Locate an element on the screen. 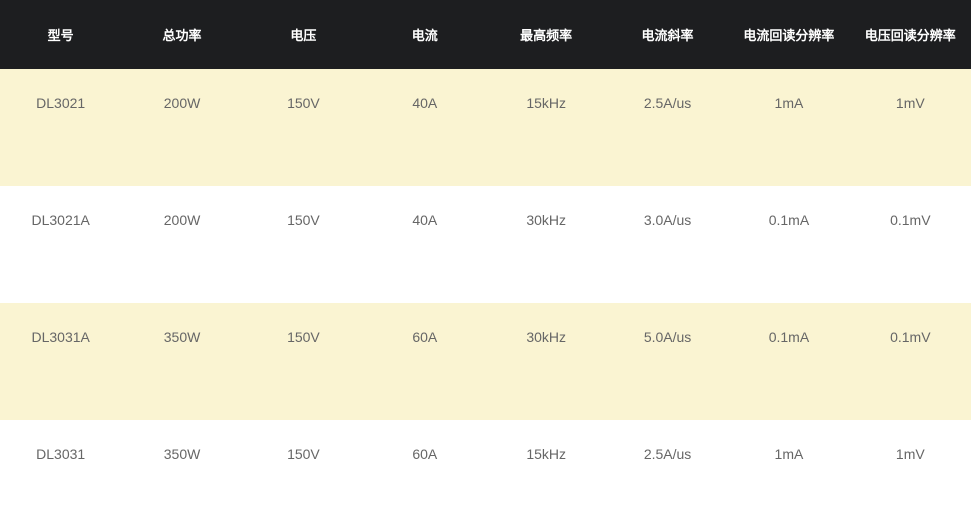 The width and height of the screenshot is (971, 525). header-voltage: 电压 is located at coordinates (303, 36).